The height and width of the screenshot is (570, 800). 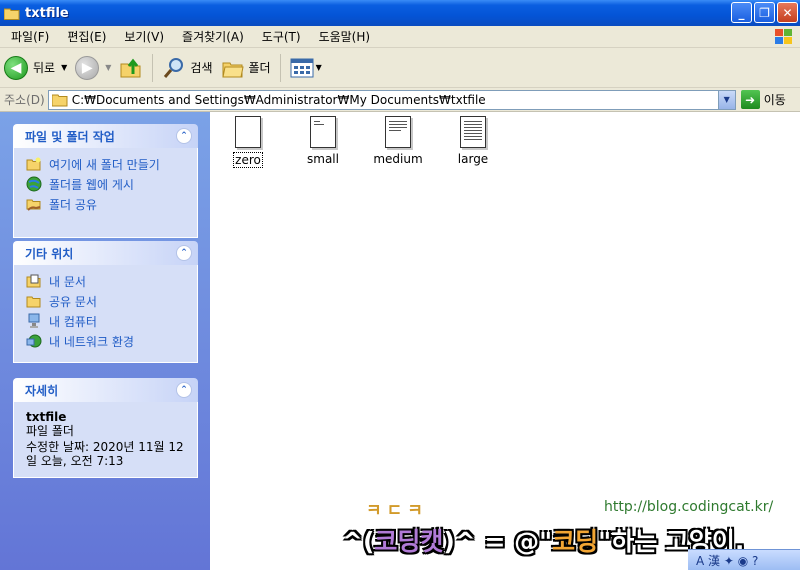 What do you see at coordinates (111, 204) in the screenshot?
I see `task-share-folder: 폴더 공유` at bounding box center [111, 204].